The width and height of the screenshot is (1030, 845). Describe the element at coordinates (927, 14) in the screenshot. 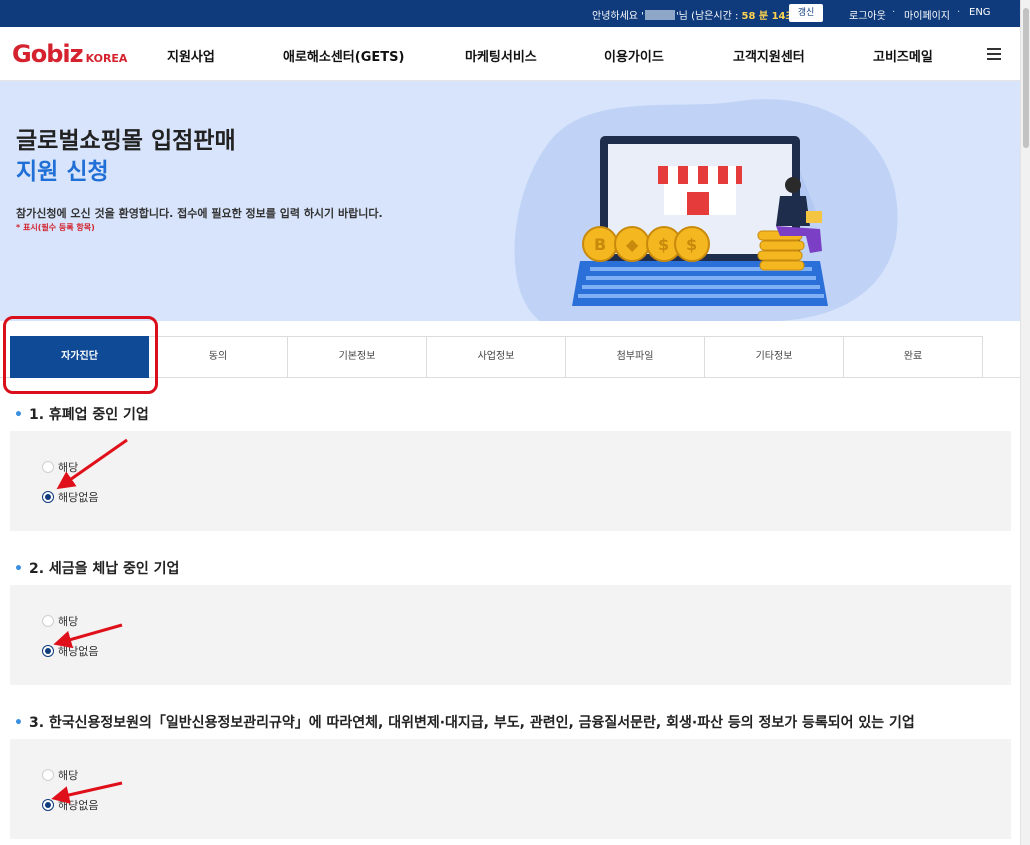

I see `mypage-link: 마이페이지` at that location.